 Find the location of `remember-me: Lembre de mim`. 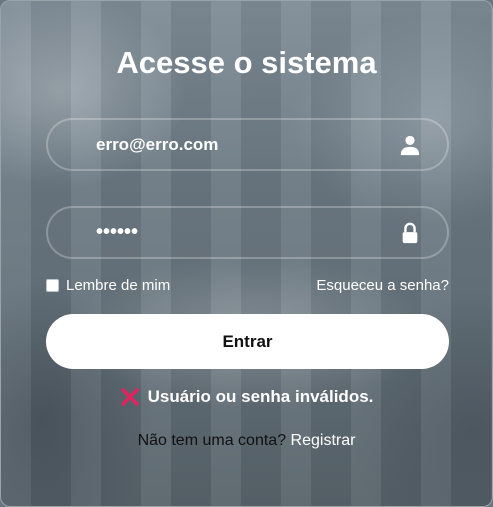

remember-me: Lembre de mim is located at coordinates (108, 285).